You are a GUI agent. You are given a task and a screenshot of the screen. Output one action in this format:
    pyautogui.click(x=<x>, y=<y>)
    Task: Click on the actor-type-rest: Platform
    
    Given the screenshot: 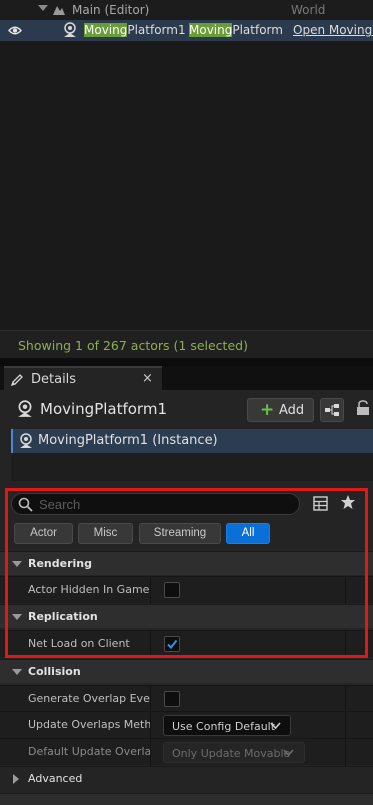 What is the action you would take?
    pyautogui.click(x=257, y=30)
    